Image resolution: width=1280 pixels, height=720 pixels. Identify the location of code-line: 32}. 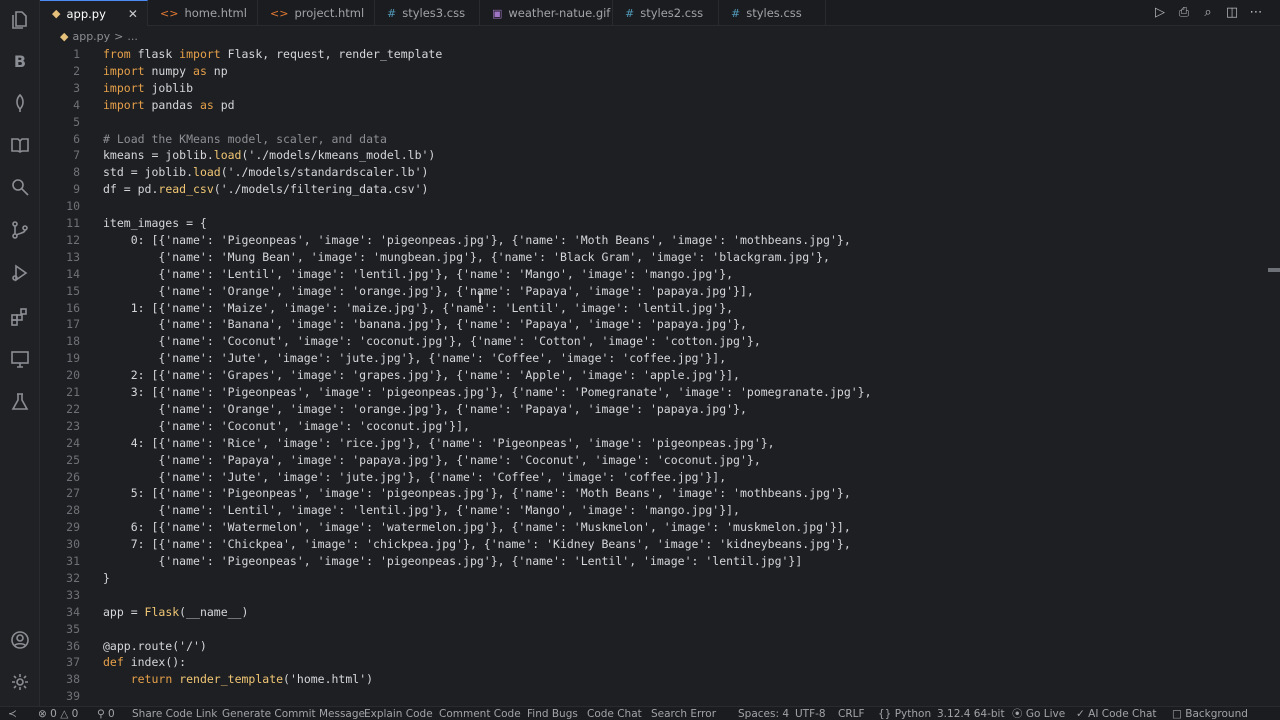
(650, 578).